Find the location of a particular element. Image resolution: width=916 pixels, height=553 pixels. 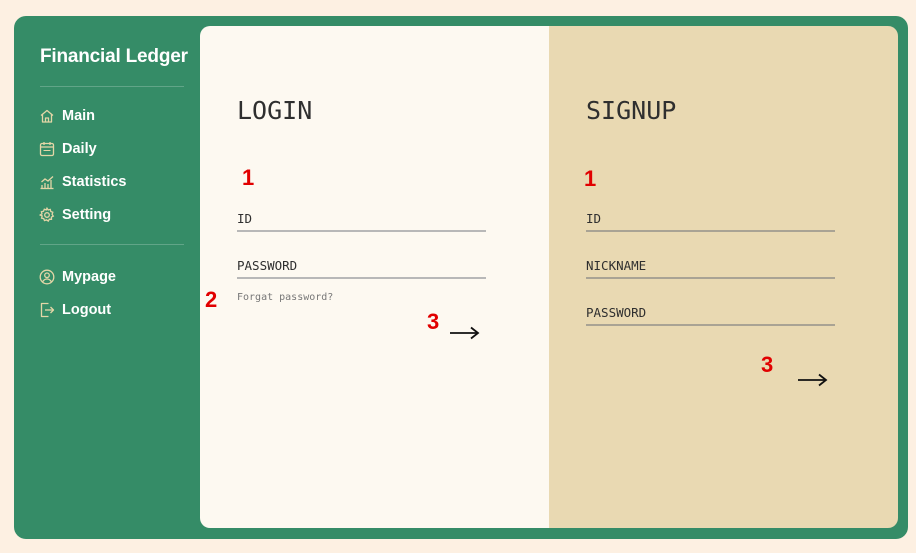

sidebar-item-main: Main is located at coordinates (67, 116).